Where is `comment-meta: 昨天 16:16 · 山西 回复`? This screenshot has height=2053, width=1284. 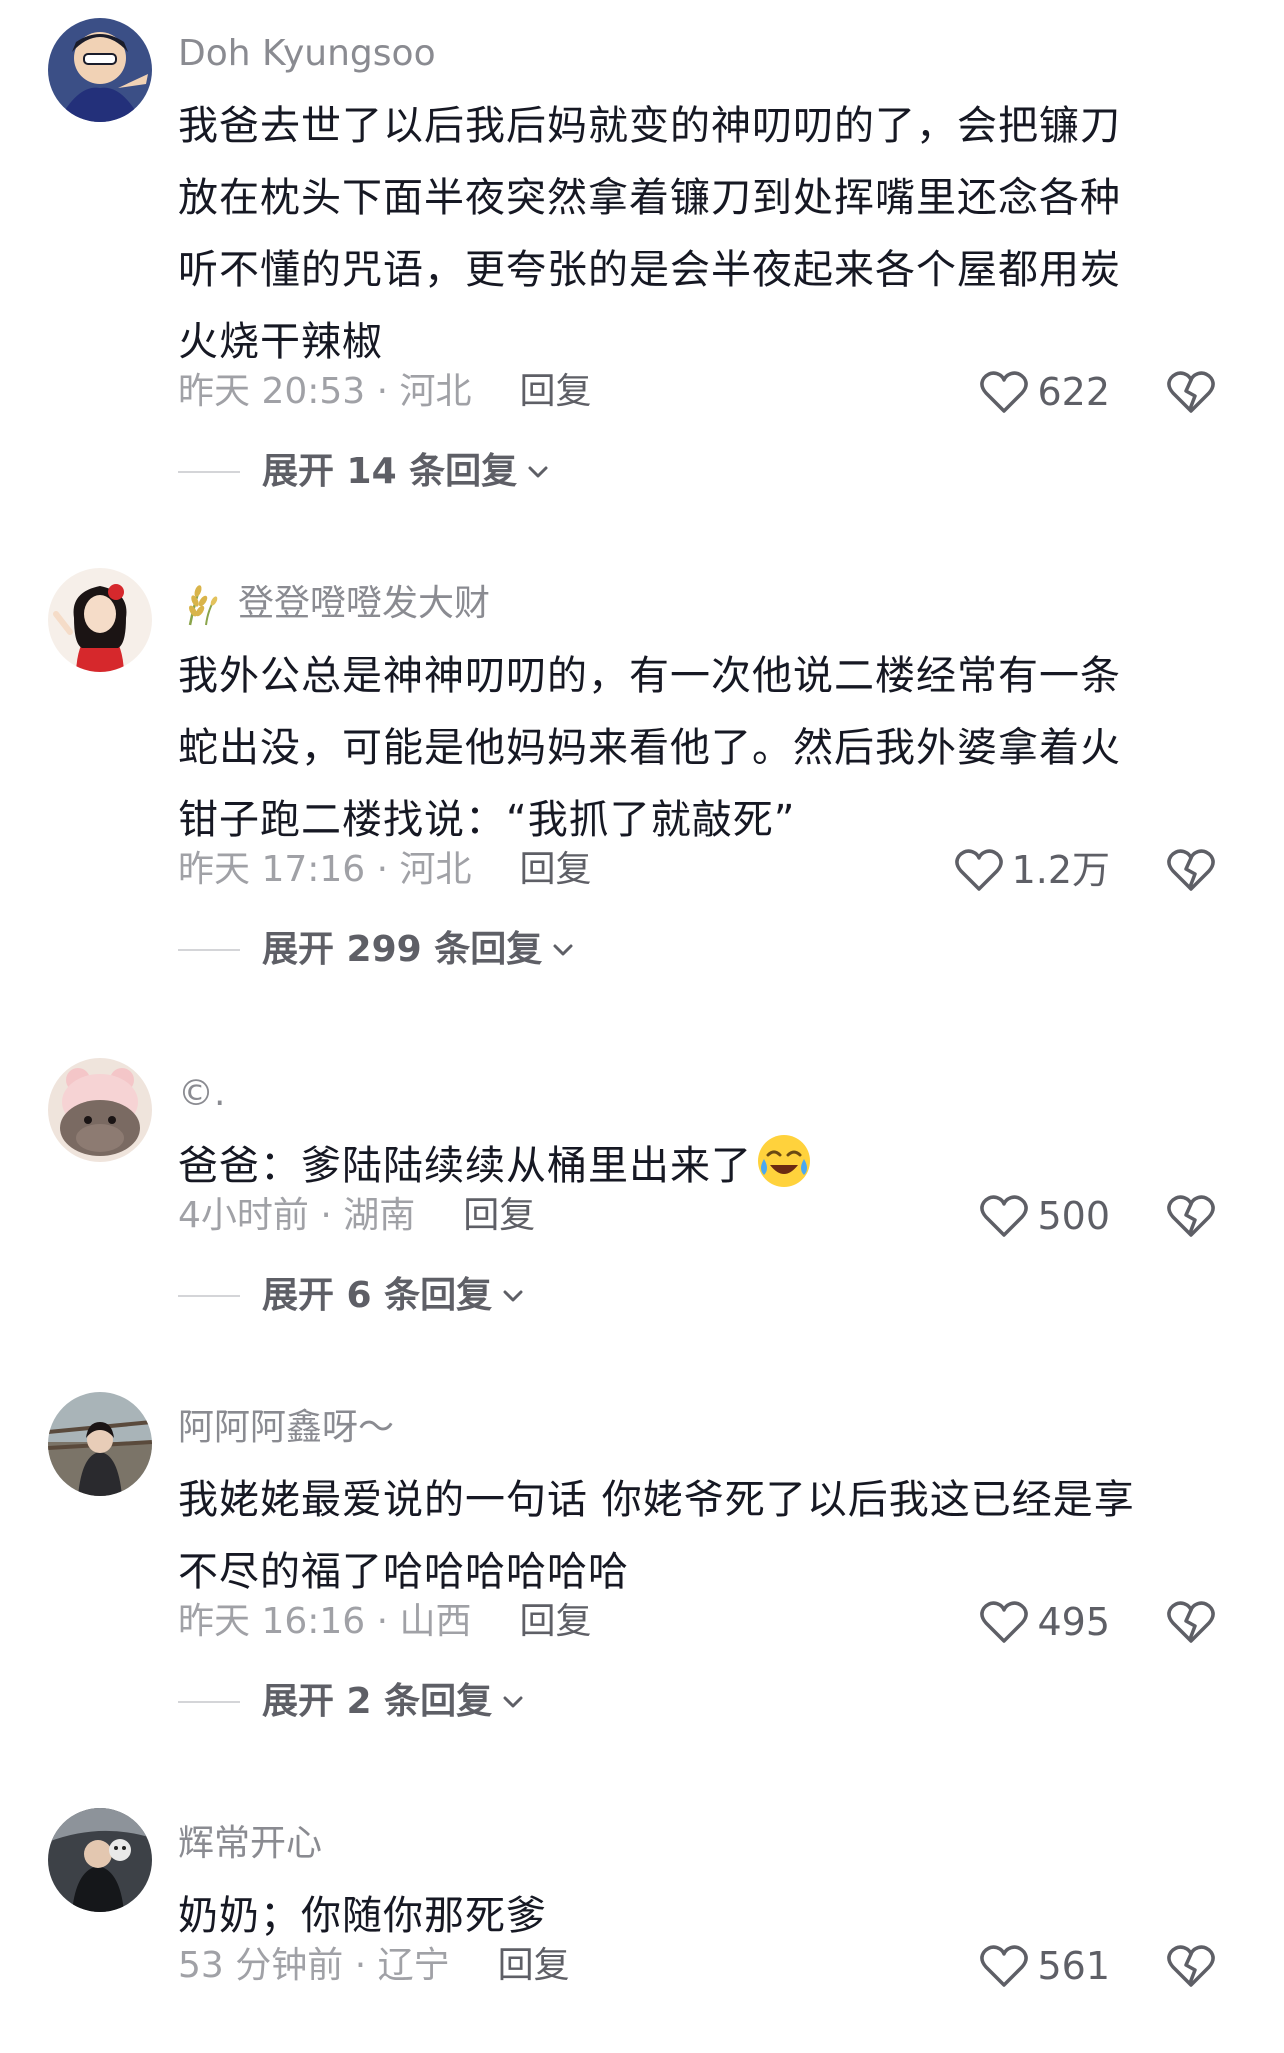
comment-meta: 昨天 16:16 · 山西 回复 is located at coordinates (385, 1622).